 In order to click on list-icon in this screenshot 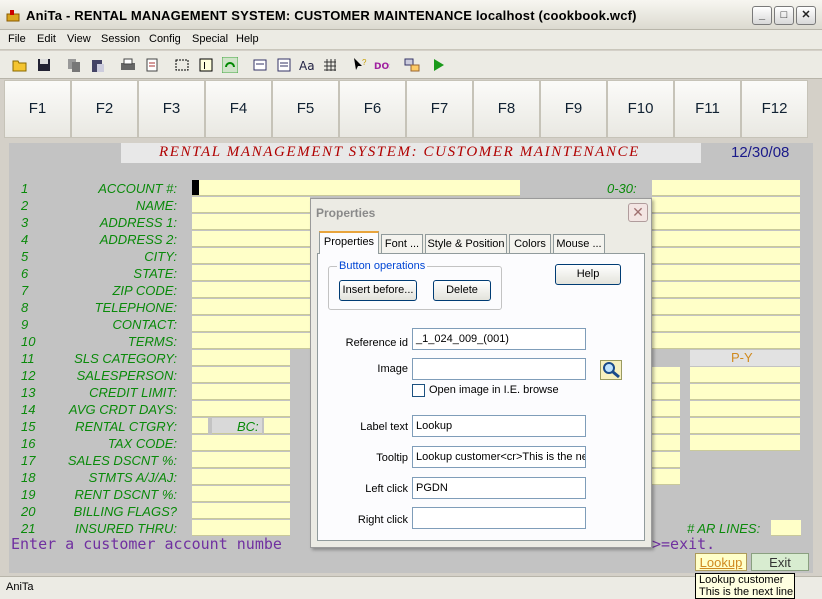, I will do `click(284, 65)`.